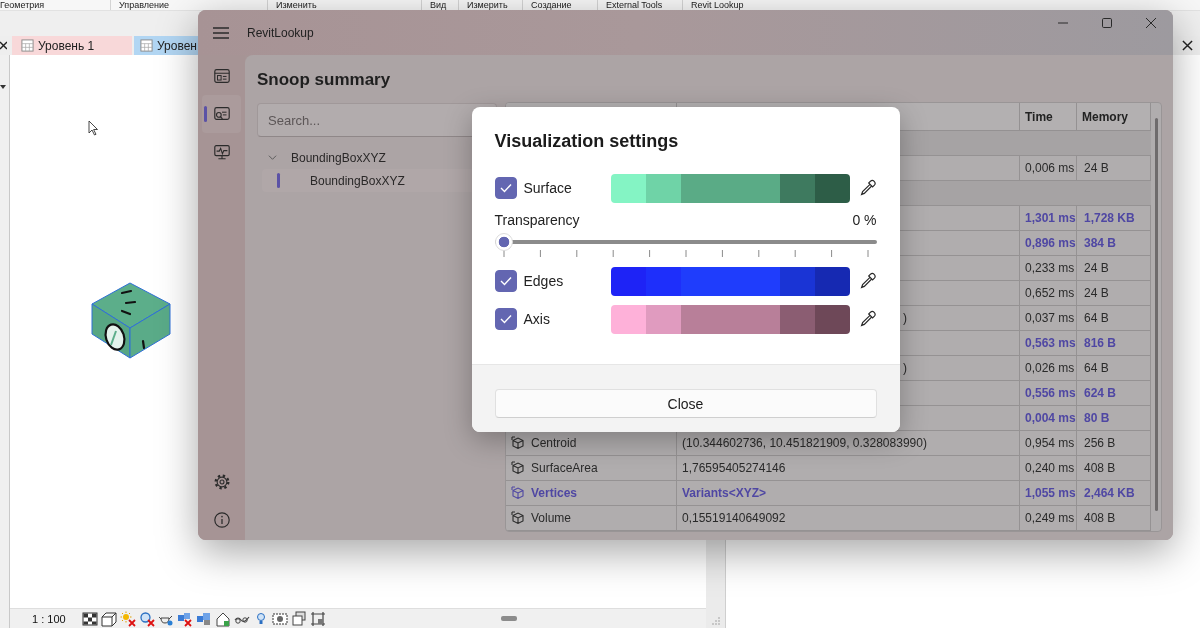 The height and width of the screenshot is (628, 1200). I want to click on sun-off-icon, so click(128, 618).